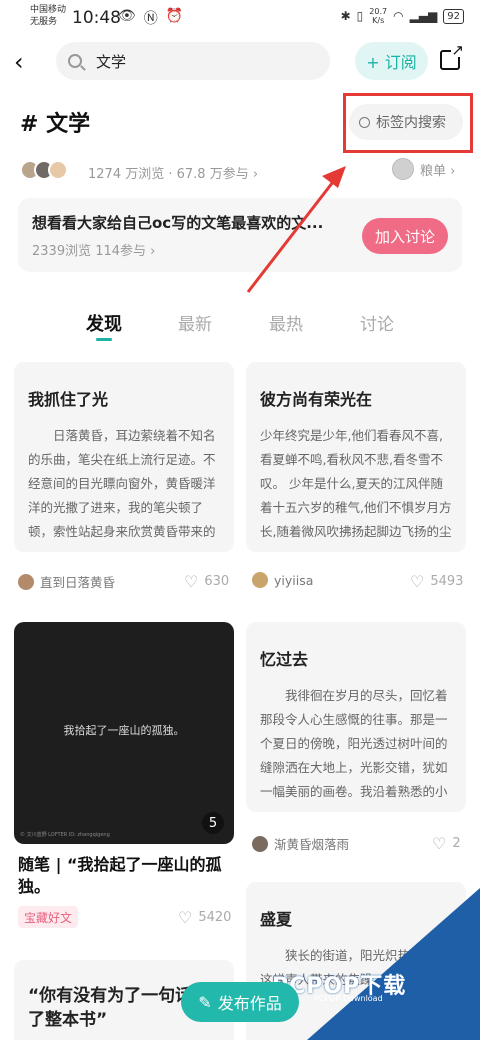 Image resolution: width=480 pixels, height=1040 pixels. Describe the element at coordinates (104, 323) in the screenshot. I see `tab-discover: 发现` at that location.